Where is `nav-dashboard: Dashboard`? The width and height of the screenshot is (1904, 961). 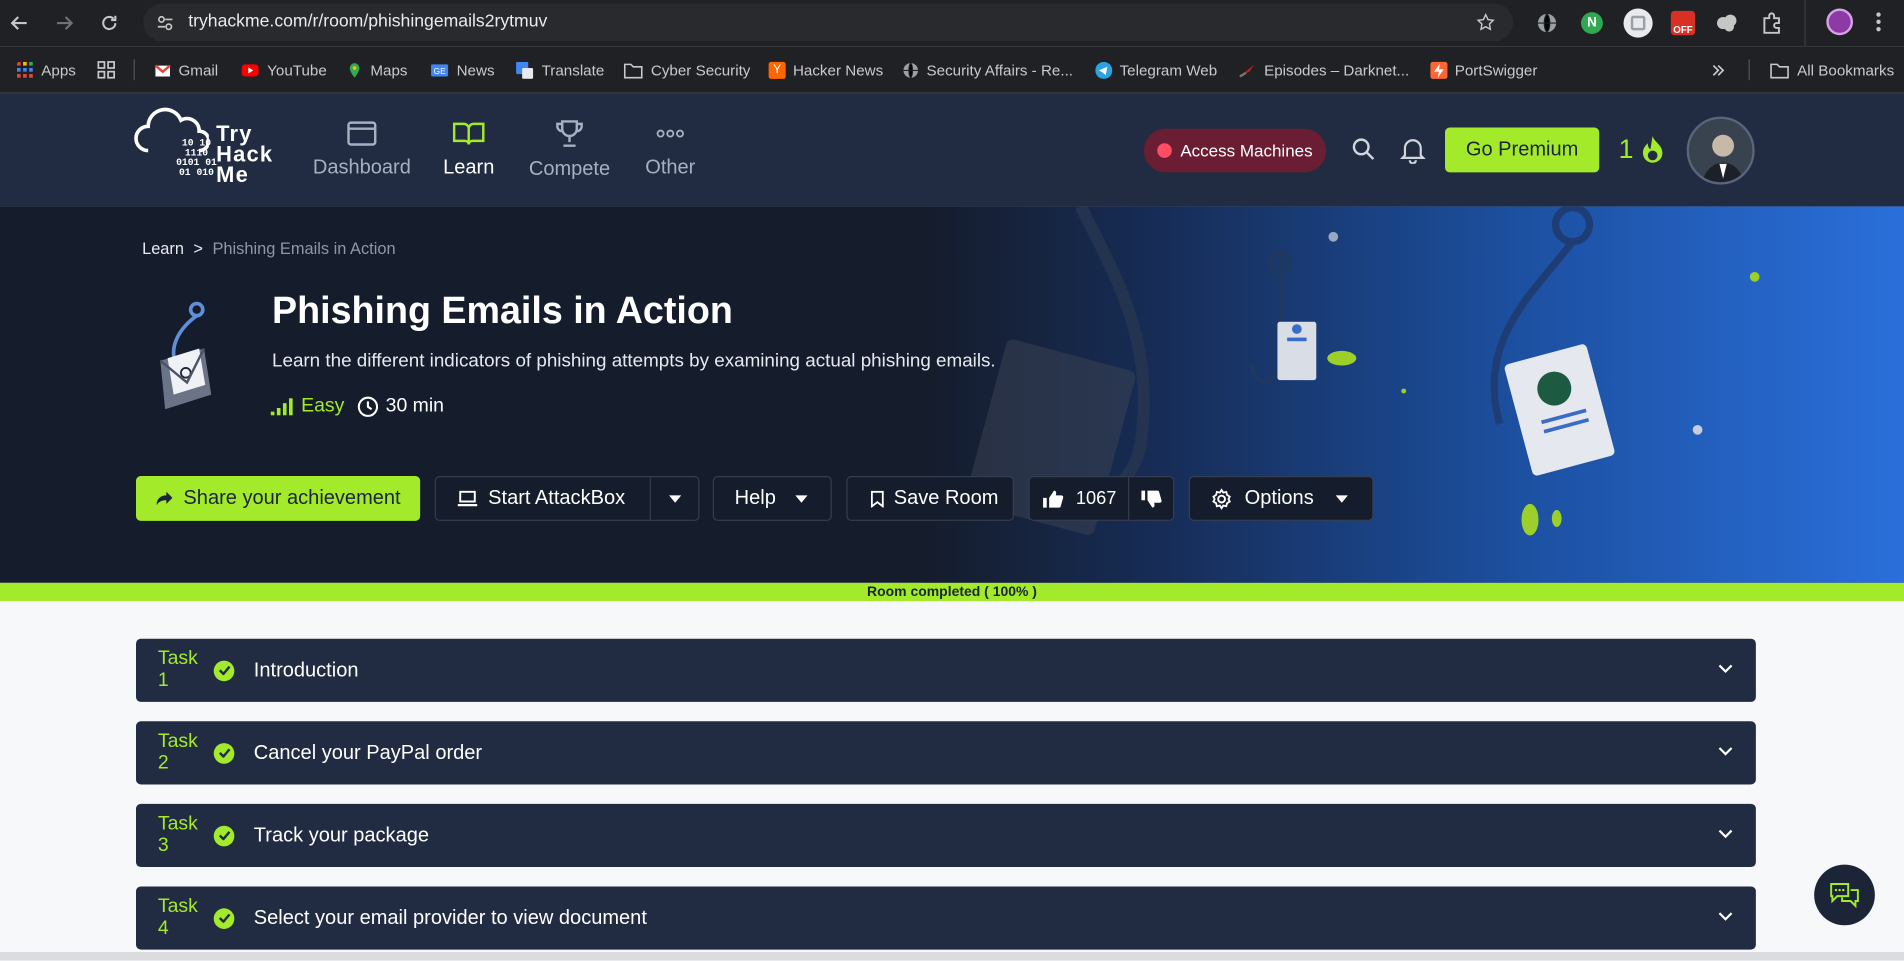
nav-dashboard: Dashboard is located at coordinates (361, 150).